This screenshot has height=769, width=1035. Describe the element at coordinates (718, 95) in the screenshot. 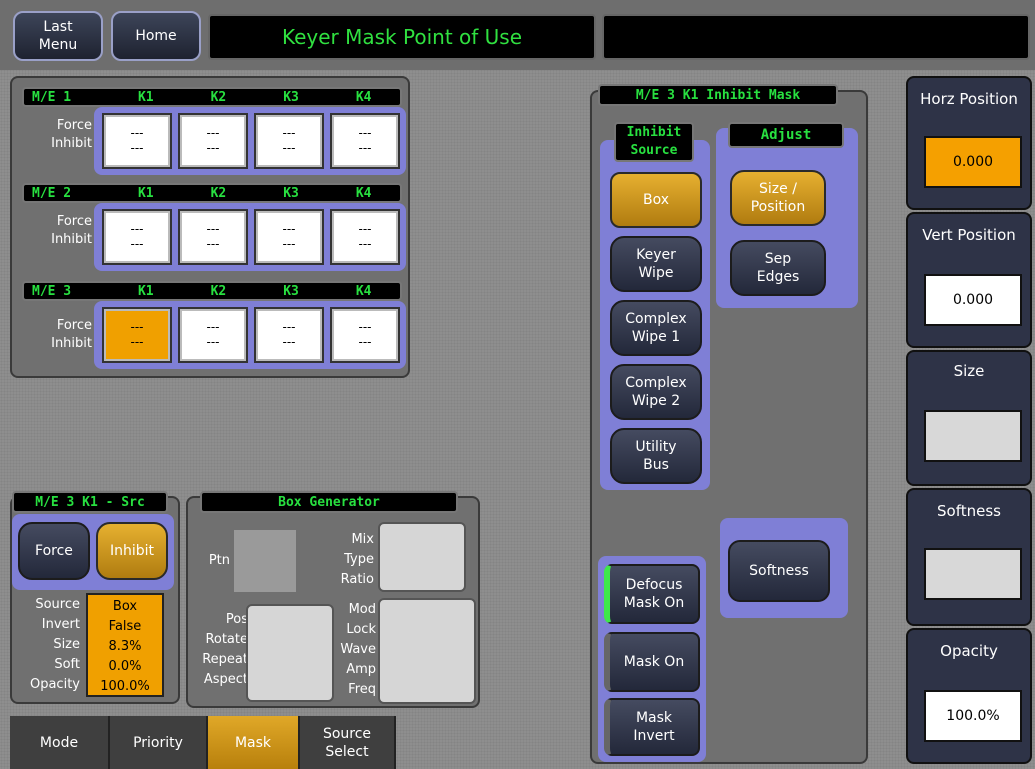

I see `inhibit-mask-title: M/E 3 K1 Inhibit Mask` at that location.